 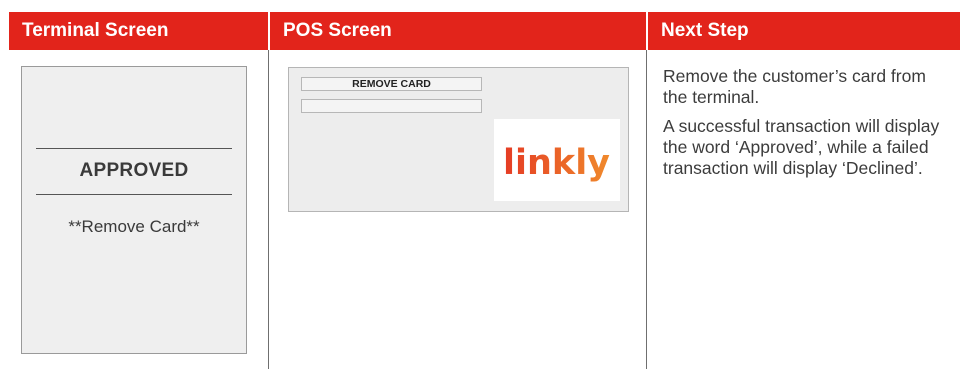 What do you see at coordinates (337, 30) in the screenshot?
I see `pos-screen-heading: POS Screen` at bounding box center [337, 30].